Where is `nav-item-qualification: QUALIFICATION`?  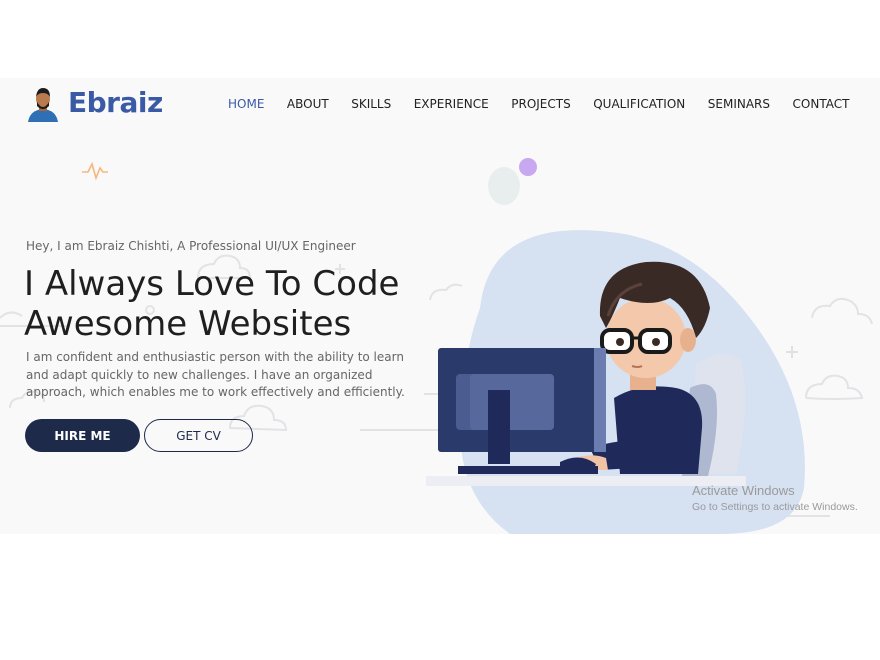
nav-item-qualification: QUALIFICATION is located at coordinates (639, 104).